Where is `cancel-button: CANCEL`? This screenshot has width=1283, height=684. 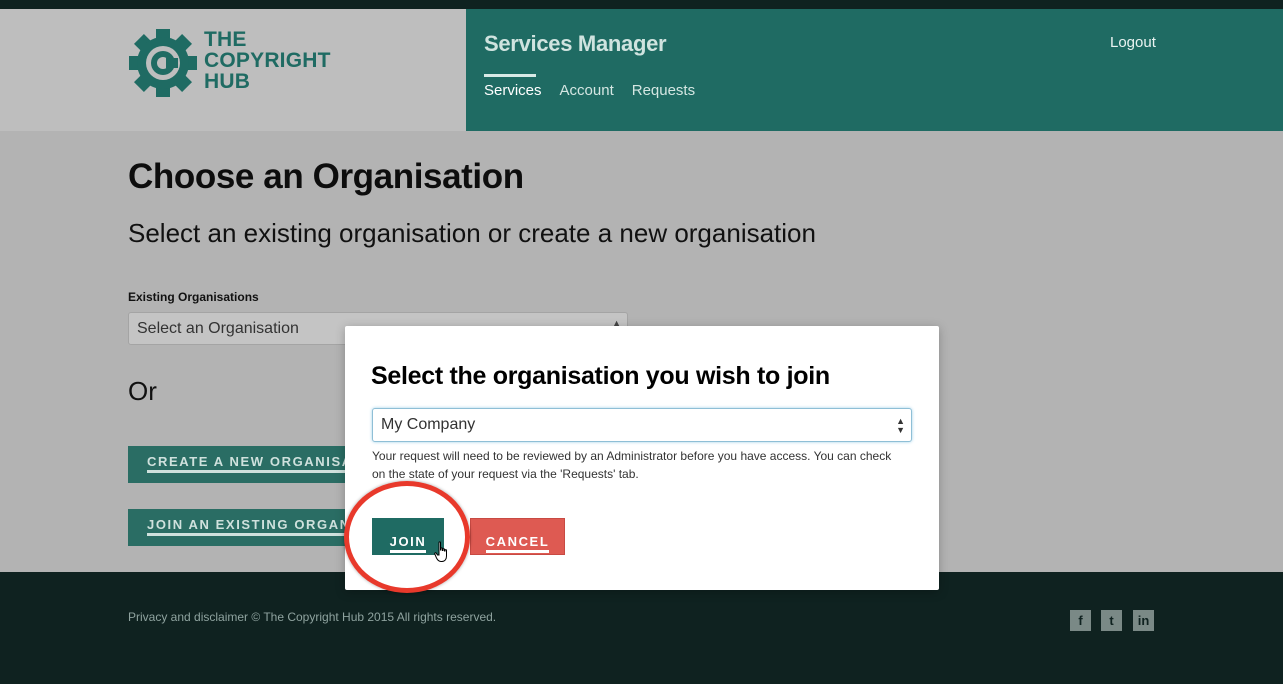 cancel-button: CANCEL is located at coordinates (517, 536).